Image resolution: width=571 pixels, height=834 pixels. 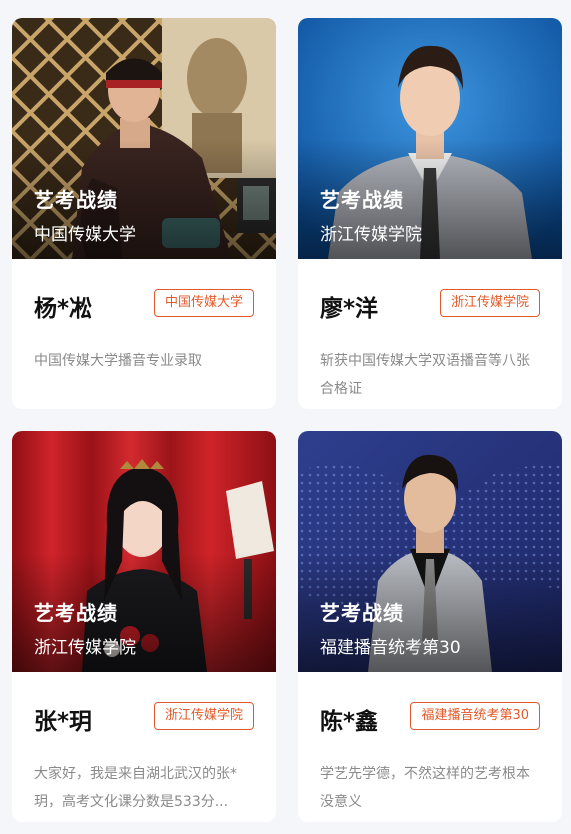 I want to click on card-info: 廖*洋 浙江传媒学院 斩获中国传媒大学双语播音等八张合格证, so click(x=430, y=334).